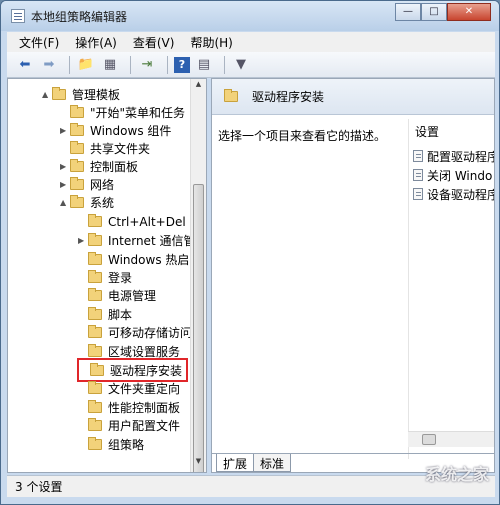  Describe the element at coordinates (146, 370) in the screenshot. I see `tree-item-label: 驱动程序安装` at that location.